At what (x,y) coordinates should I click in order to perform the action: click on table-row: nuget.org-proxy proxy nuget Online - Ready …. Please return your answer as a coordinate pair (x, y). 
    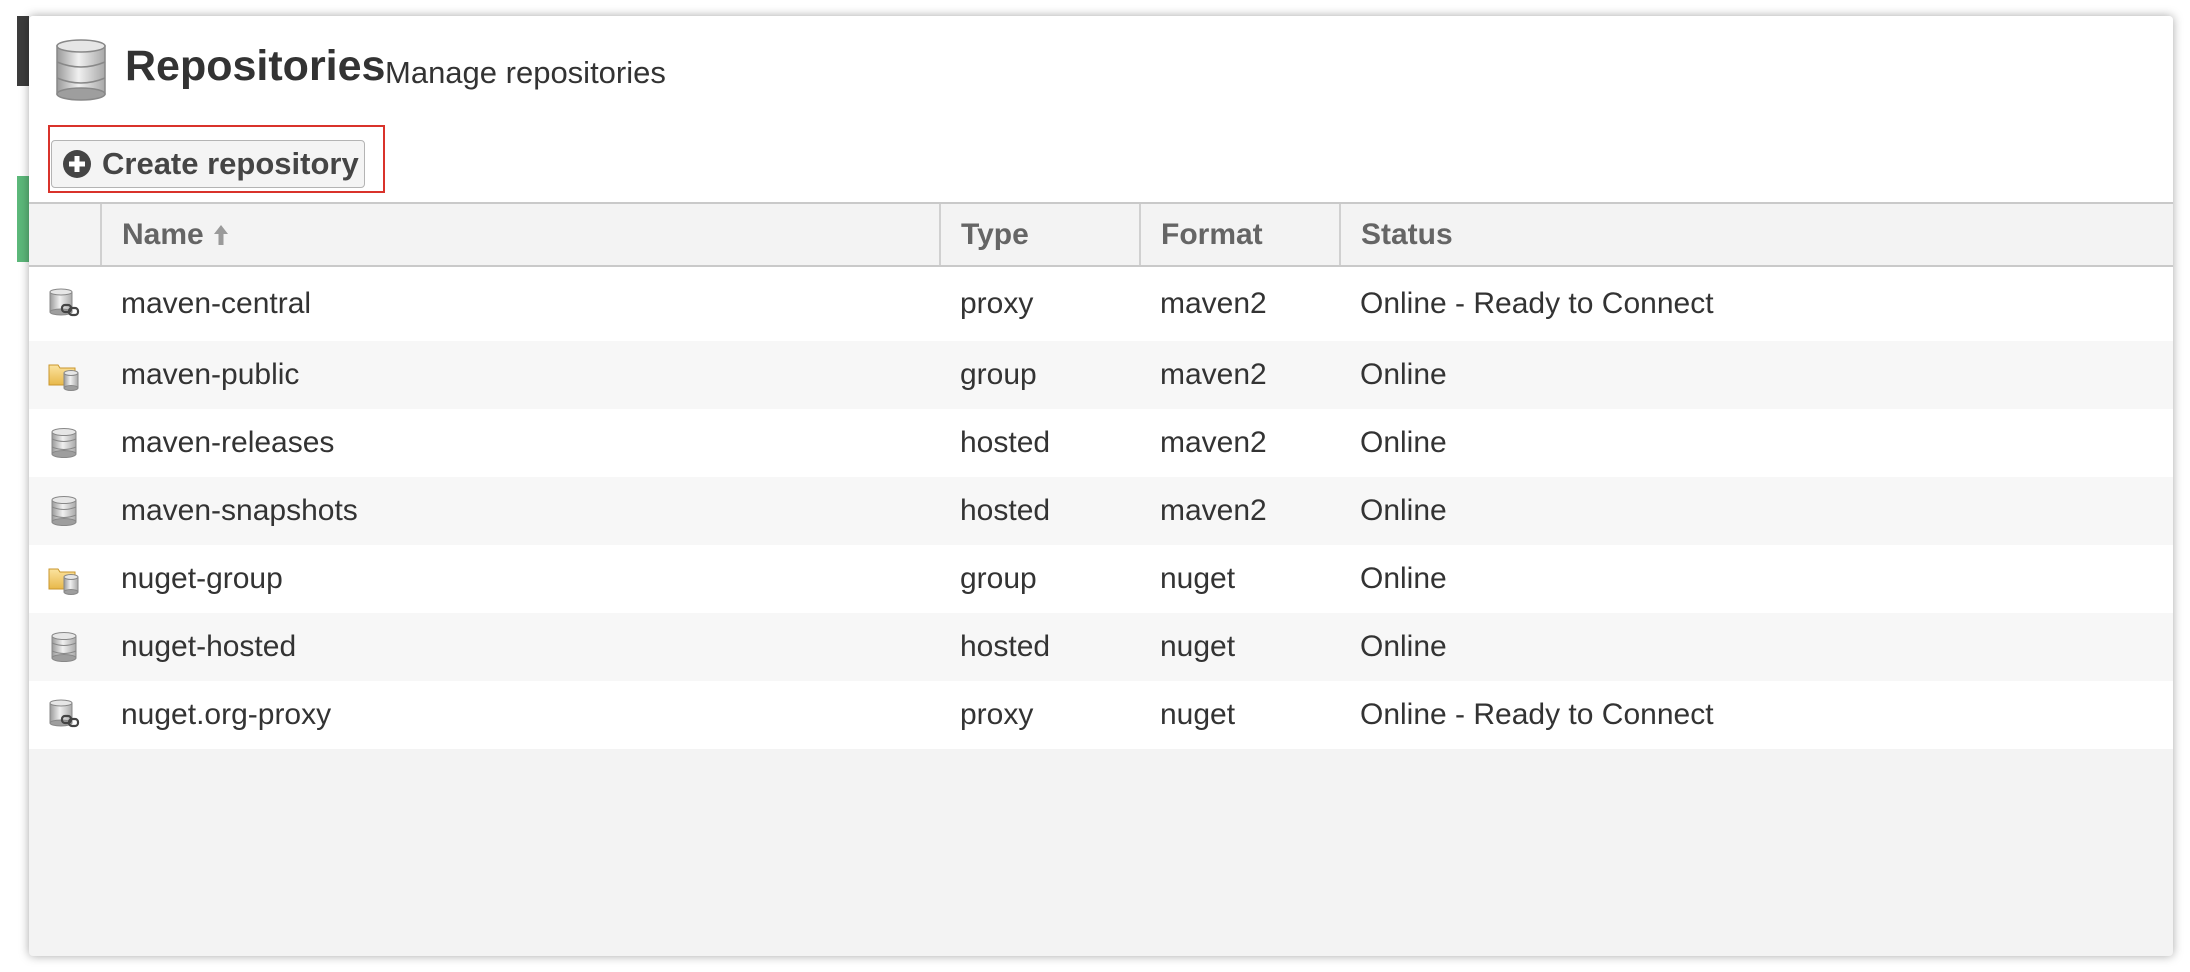
    Looking at the image, I should click on (1101, 715).